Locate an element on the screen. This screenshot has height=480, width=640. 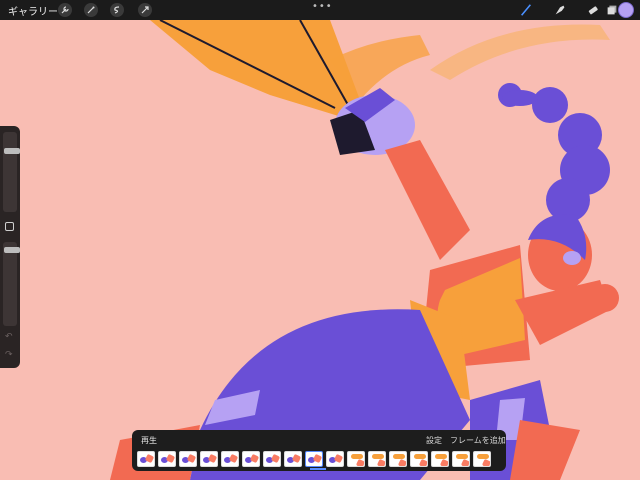
wrench-icon is located at coordinates (65, 10).